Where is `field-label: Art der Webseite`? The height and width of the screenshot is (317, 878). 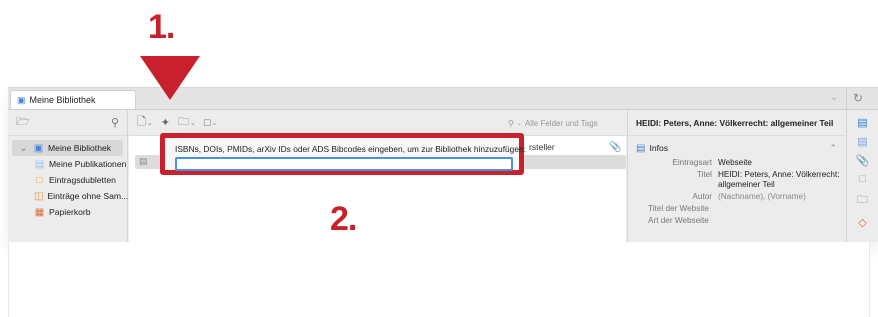
field-label: Art der Webseite is located at coordinates (678, 220).